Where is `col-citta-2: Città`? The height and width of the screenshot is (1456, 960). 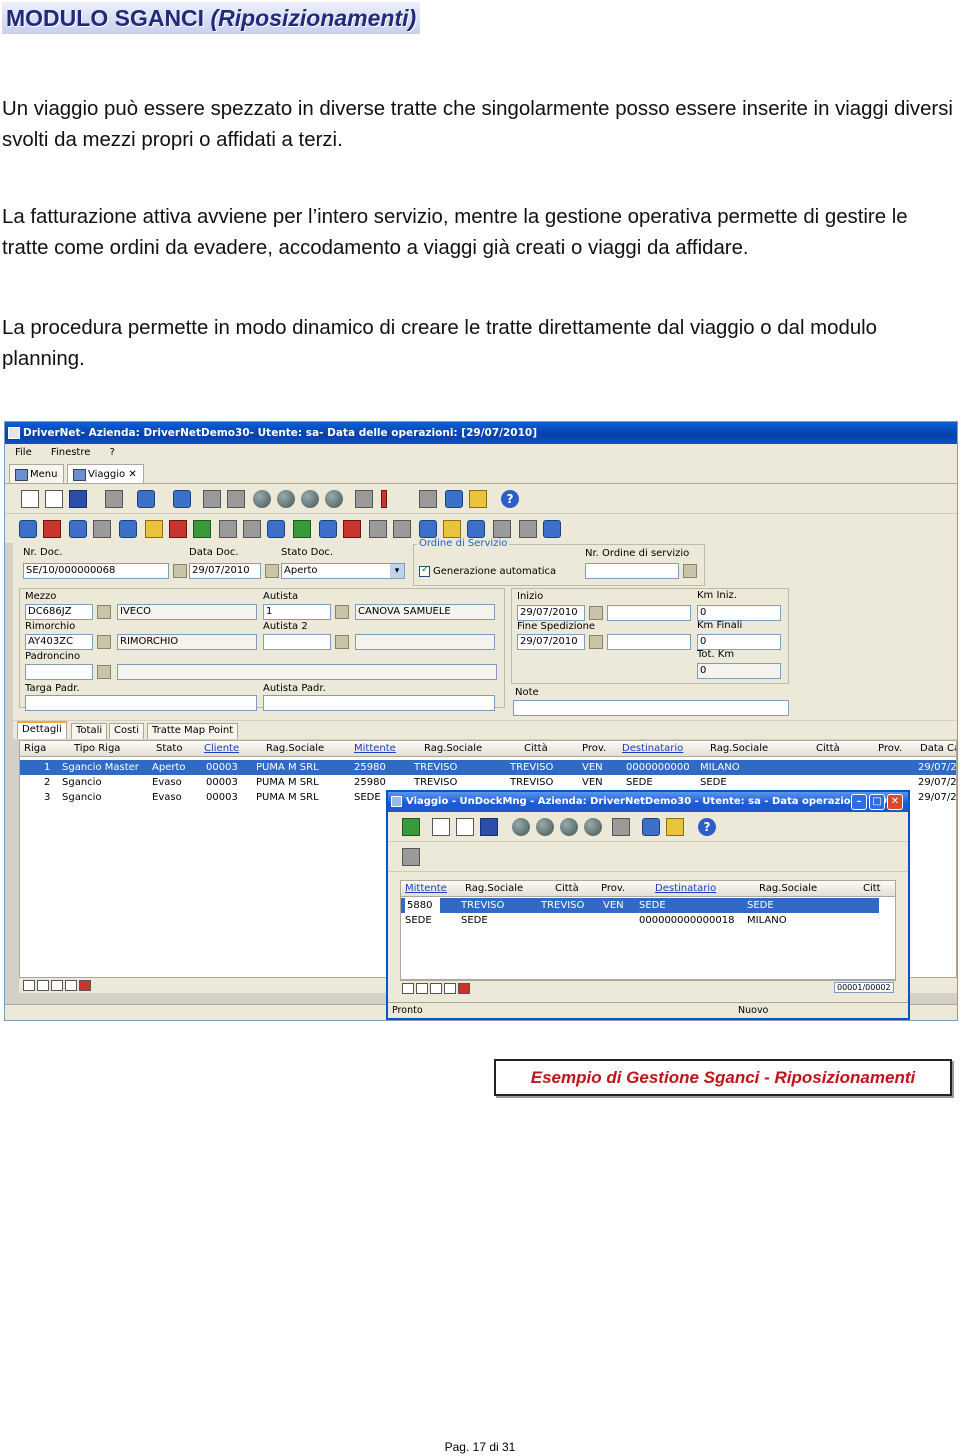 col-citta-2: Città is located at coordinates (828, 749).